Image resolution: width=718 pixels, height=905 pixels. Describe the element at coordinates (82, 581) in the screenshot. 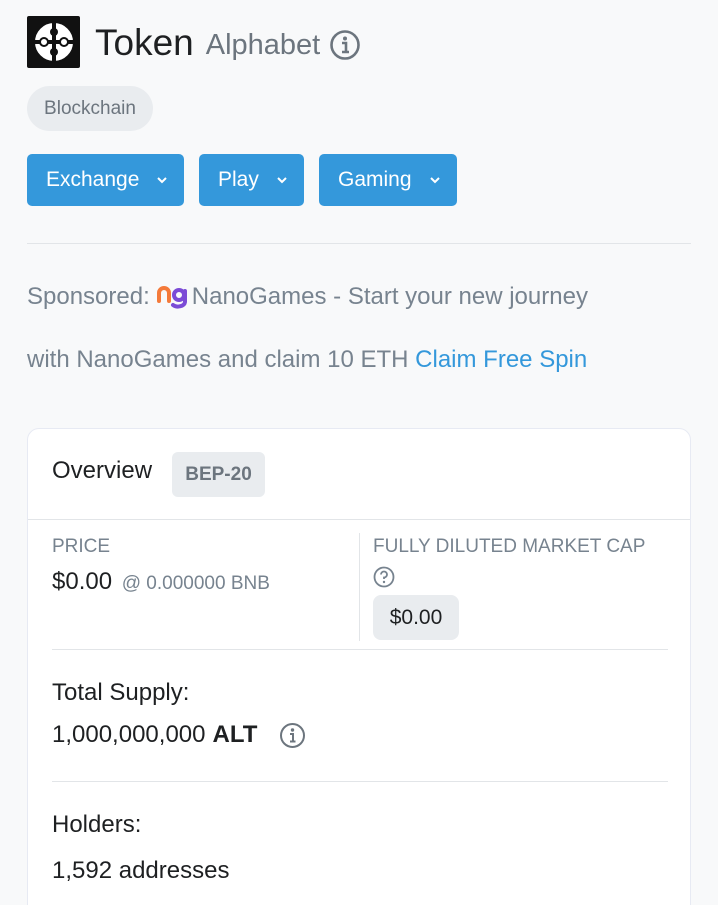

I see `price-amount: $0.00` at that location.